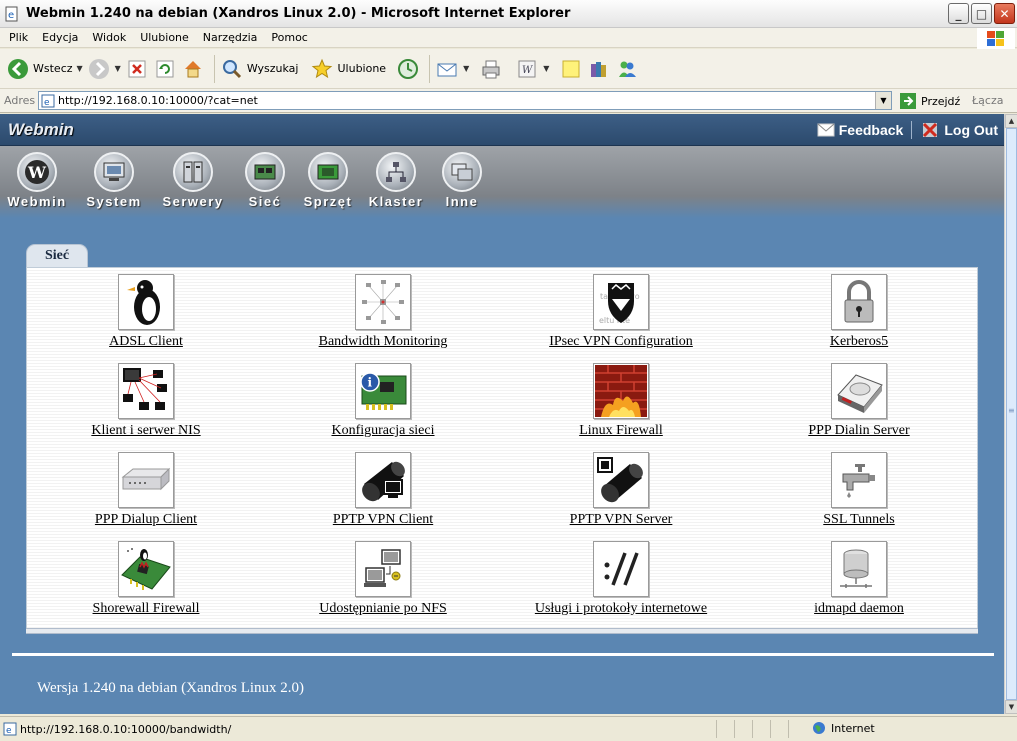  What do you see at coordinates (146, 490) in the screenshot?
I see `module-ppp-dialup-client: PPP Dialup Client` at bounding box center [146, 490].